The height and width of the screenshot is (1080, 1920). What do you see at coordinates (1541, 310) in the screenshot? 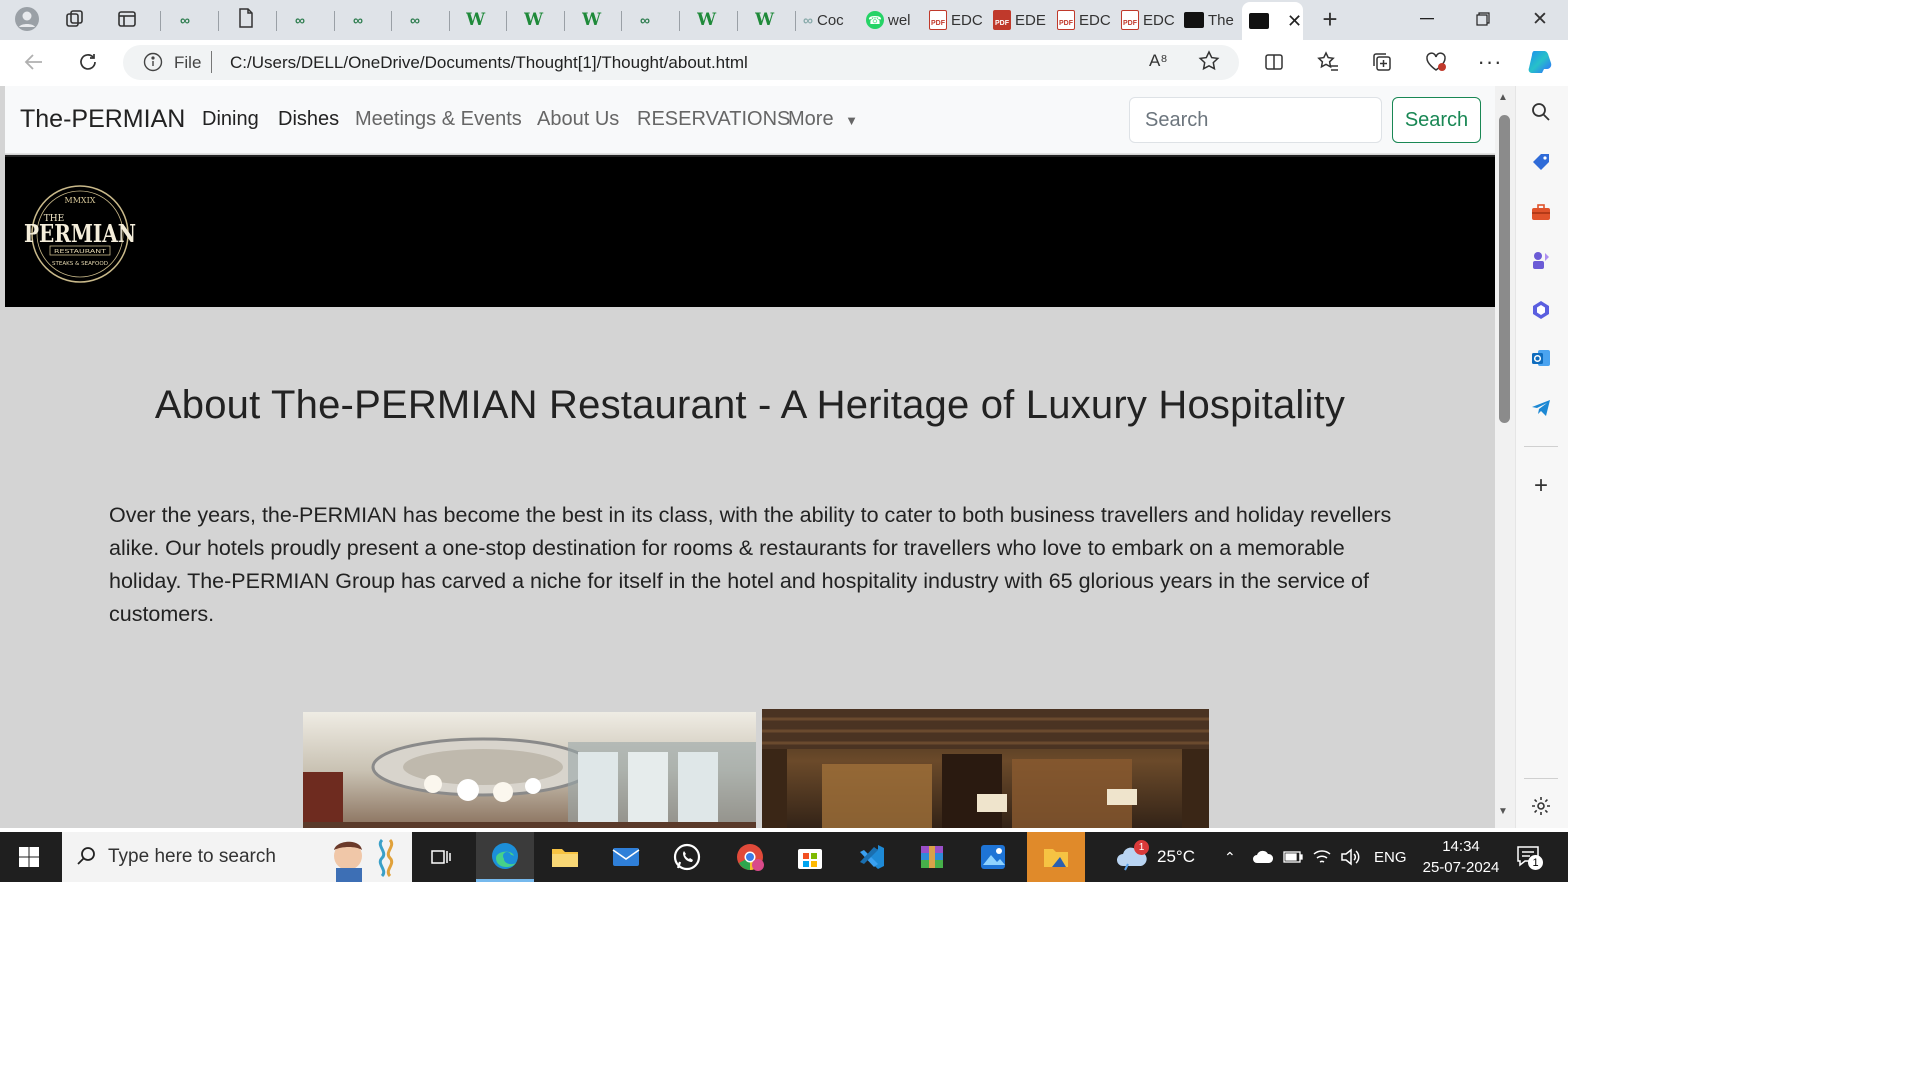
I see `sidebar-m365-icon` at bounding box center [1541, 310].